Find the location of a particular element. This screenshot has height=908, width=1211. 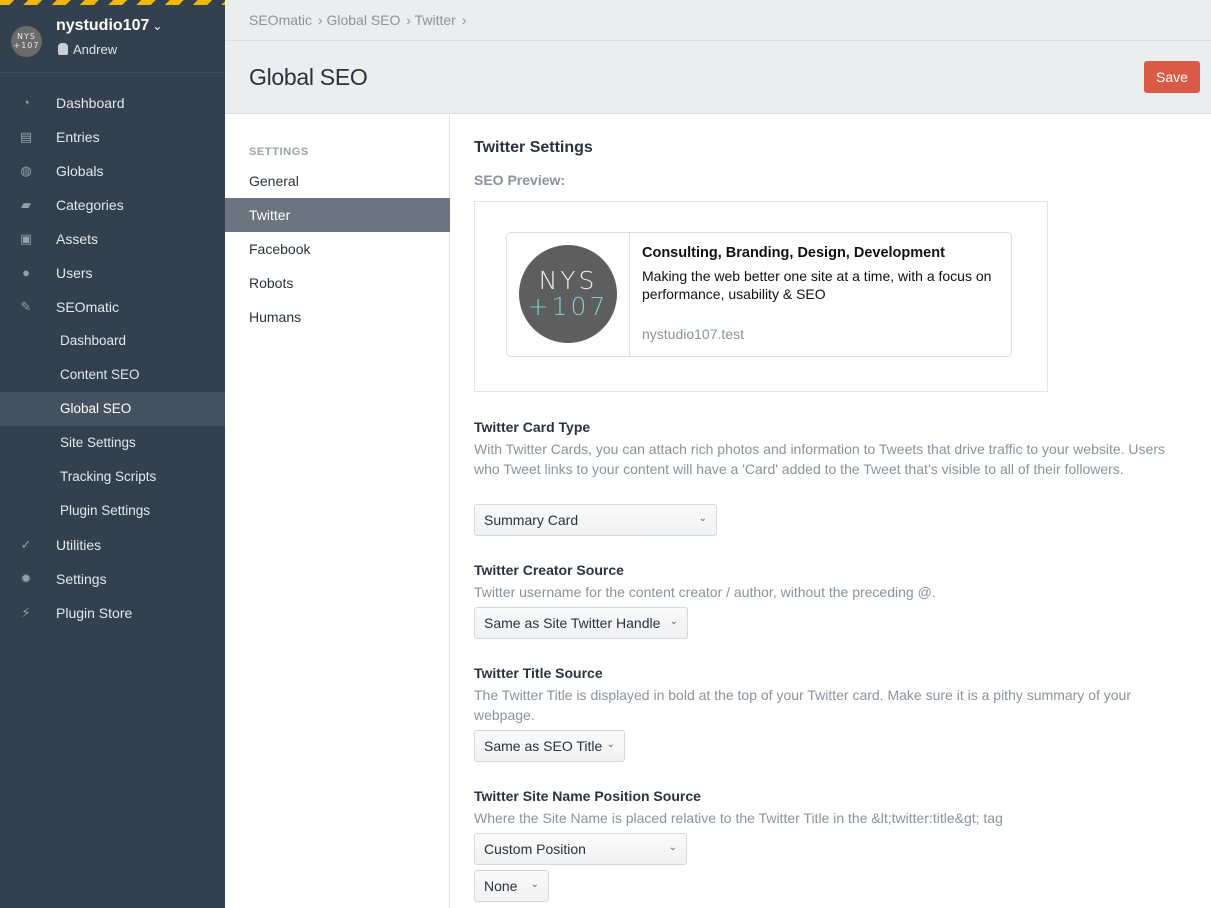

nav-content-seo: Content SEO is located at coordinates (112, 375).